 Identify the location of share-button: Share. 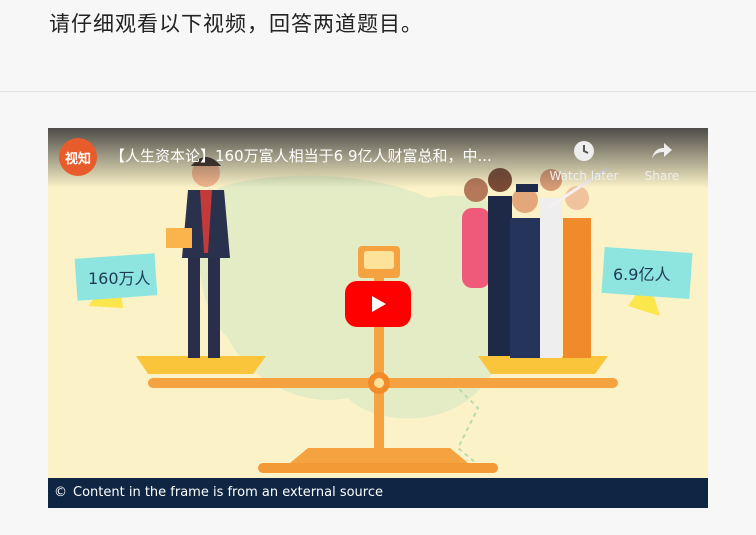
(662, 161).